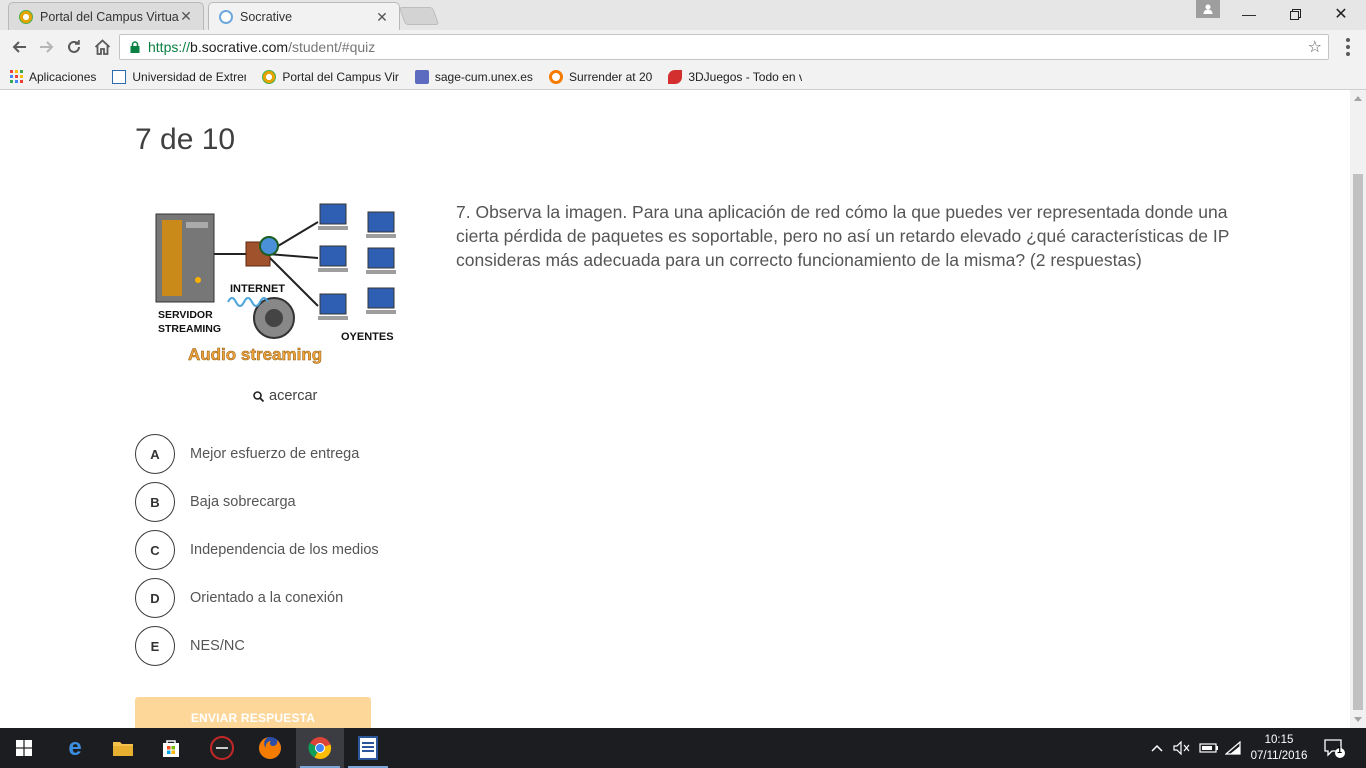  I want to click on forward-button, so click(47, 47).